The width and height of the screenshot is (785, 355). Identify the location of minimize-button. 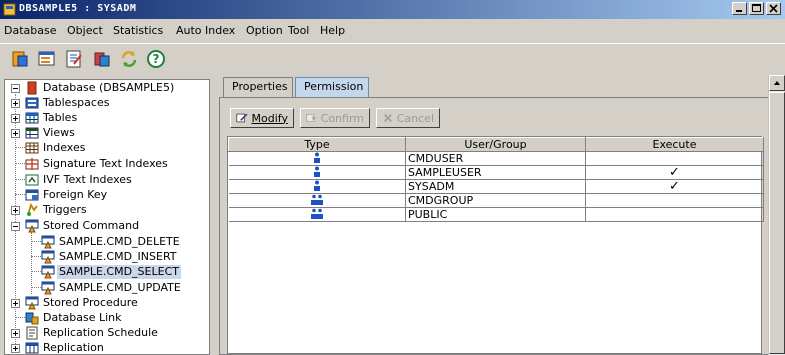
(739, 8).